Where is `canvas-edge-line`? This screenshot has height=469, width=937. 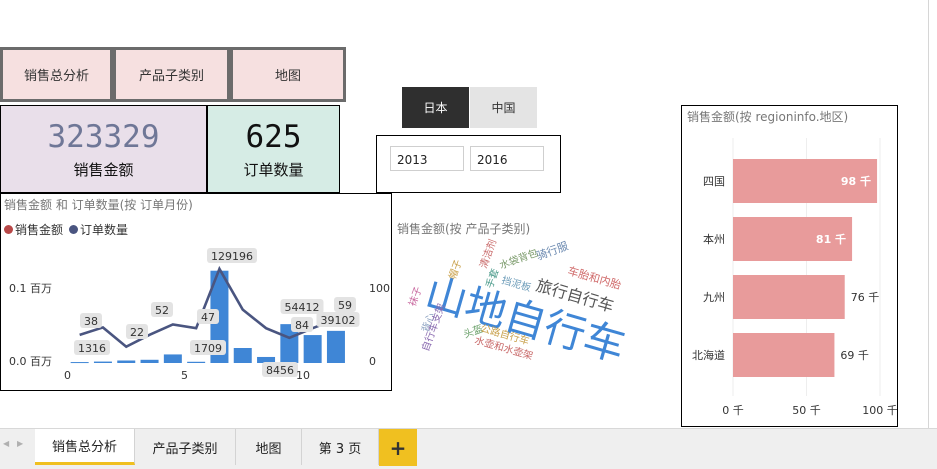 canvas-edge-line is located at coordinates (928, 214).